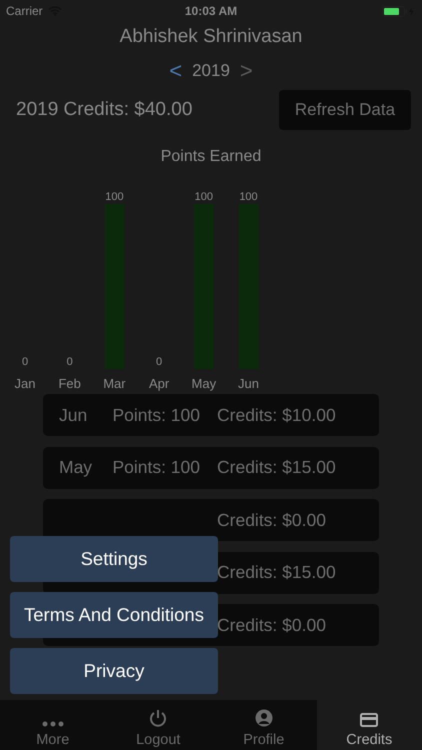  Describe the element at coordinates (399, 11) in the screenshot. I see `battery-icon` at that location.